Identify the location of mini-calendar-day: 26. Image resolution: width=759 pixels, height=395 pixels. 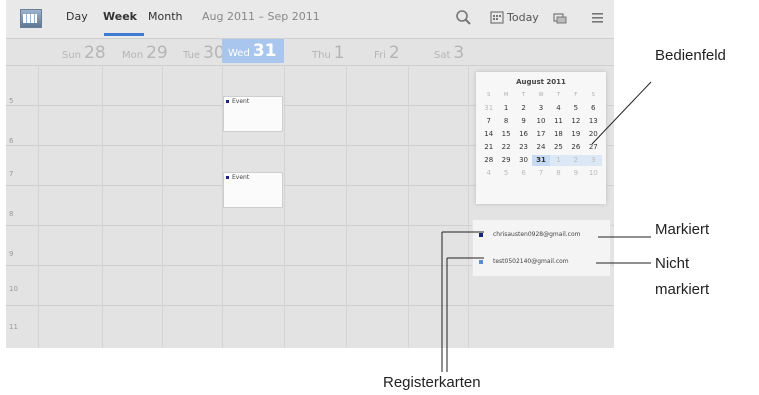
(575, 147).